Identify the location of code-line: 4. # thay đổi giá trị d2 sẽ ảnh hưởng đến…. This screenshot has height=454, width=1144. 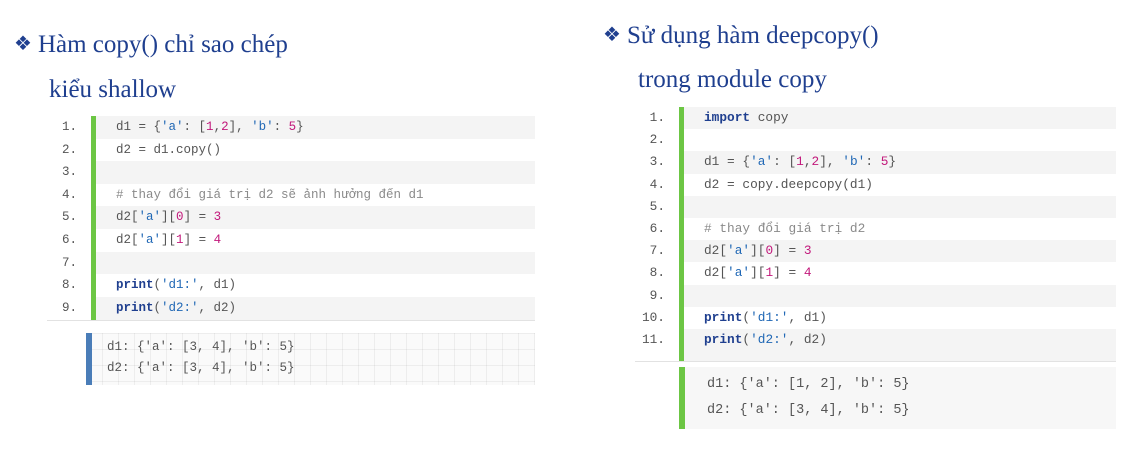
(298, 195).